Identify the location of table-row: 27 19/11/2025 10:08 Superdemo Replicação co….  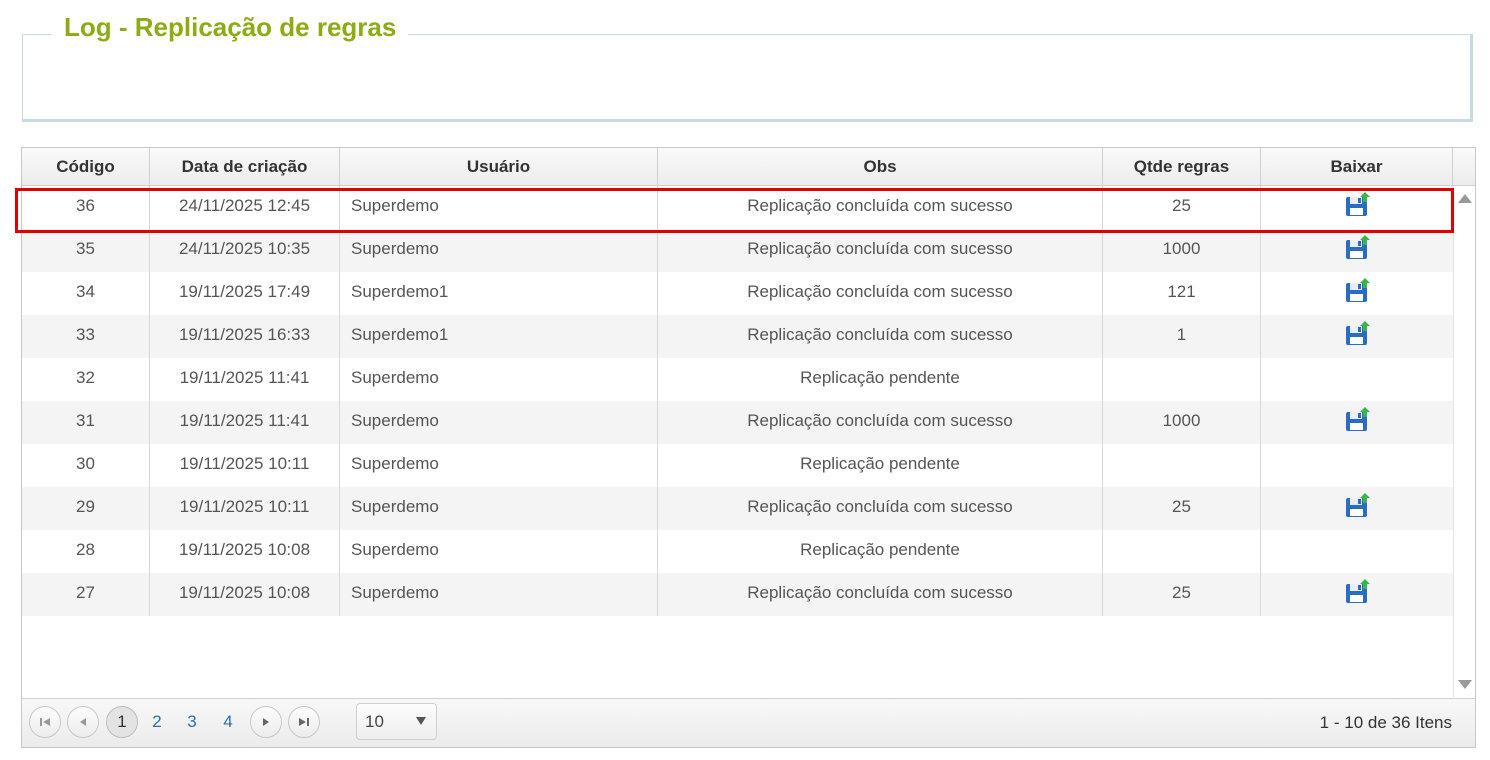
(737, 594).